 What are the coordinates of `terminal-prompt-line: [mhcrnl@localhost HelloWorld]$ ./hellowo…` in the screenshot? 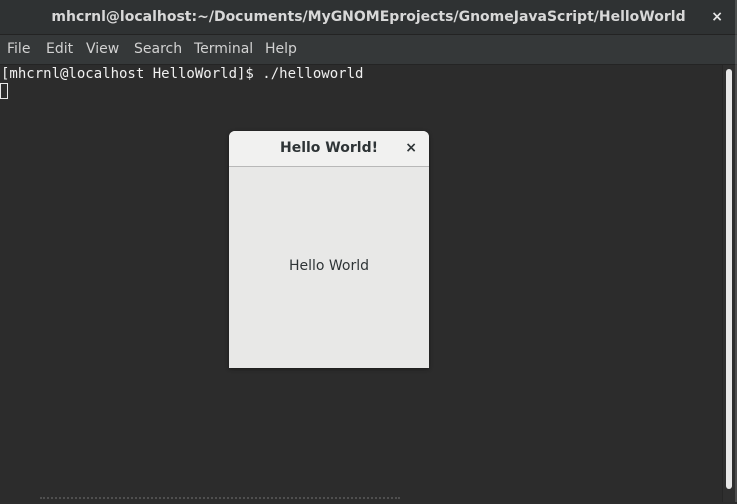 It's located at (182, 74).